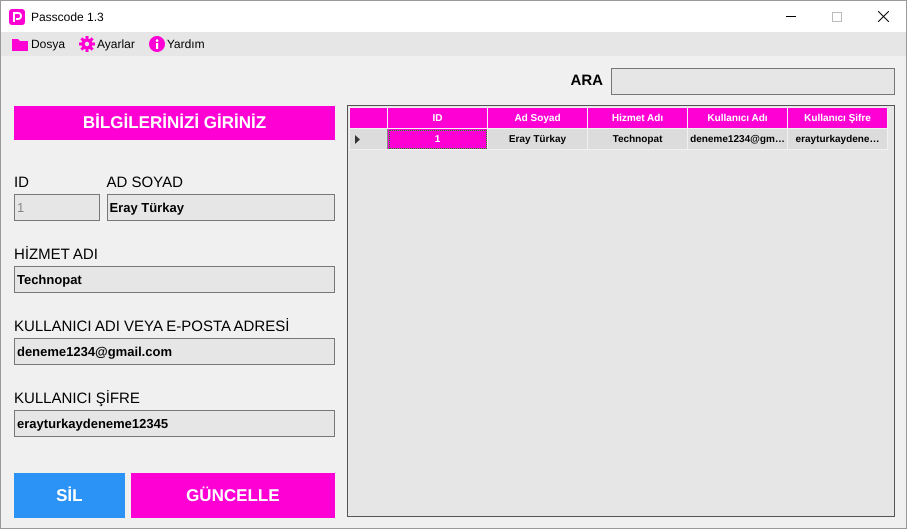 The image size is (907, 529). I want to click on input-field: deneme1234@gmail.com, so click(174, 351).